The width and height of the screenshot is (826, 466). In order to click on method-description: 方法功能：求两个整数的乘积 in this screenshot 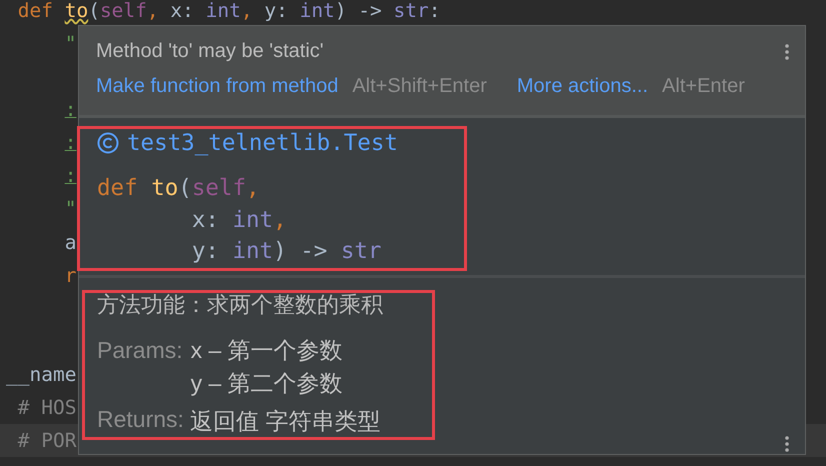, I will do `click(240, 306)`.